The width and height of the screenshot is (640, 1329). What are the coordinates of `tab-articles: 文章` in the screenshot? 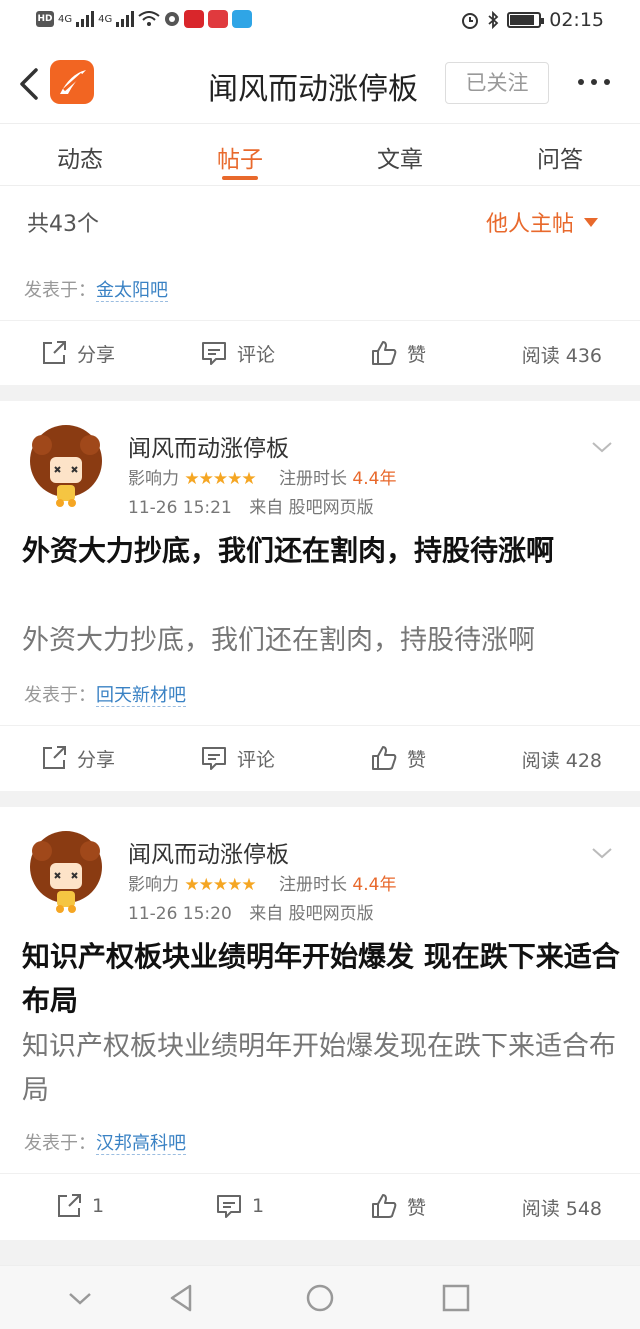 It's located at (400, 157).